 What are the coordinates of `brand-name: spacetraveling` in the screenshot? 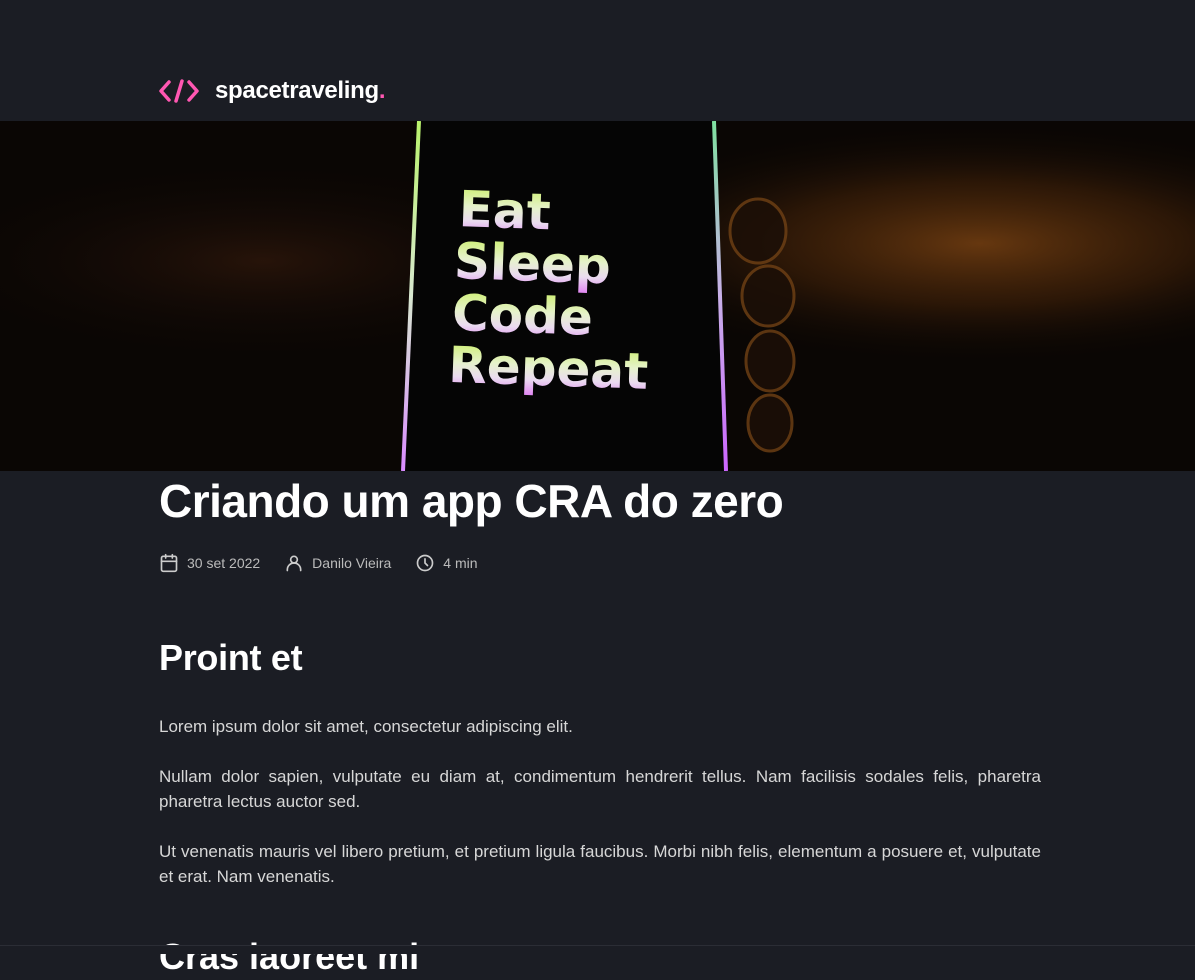 It's located at (297, 90).